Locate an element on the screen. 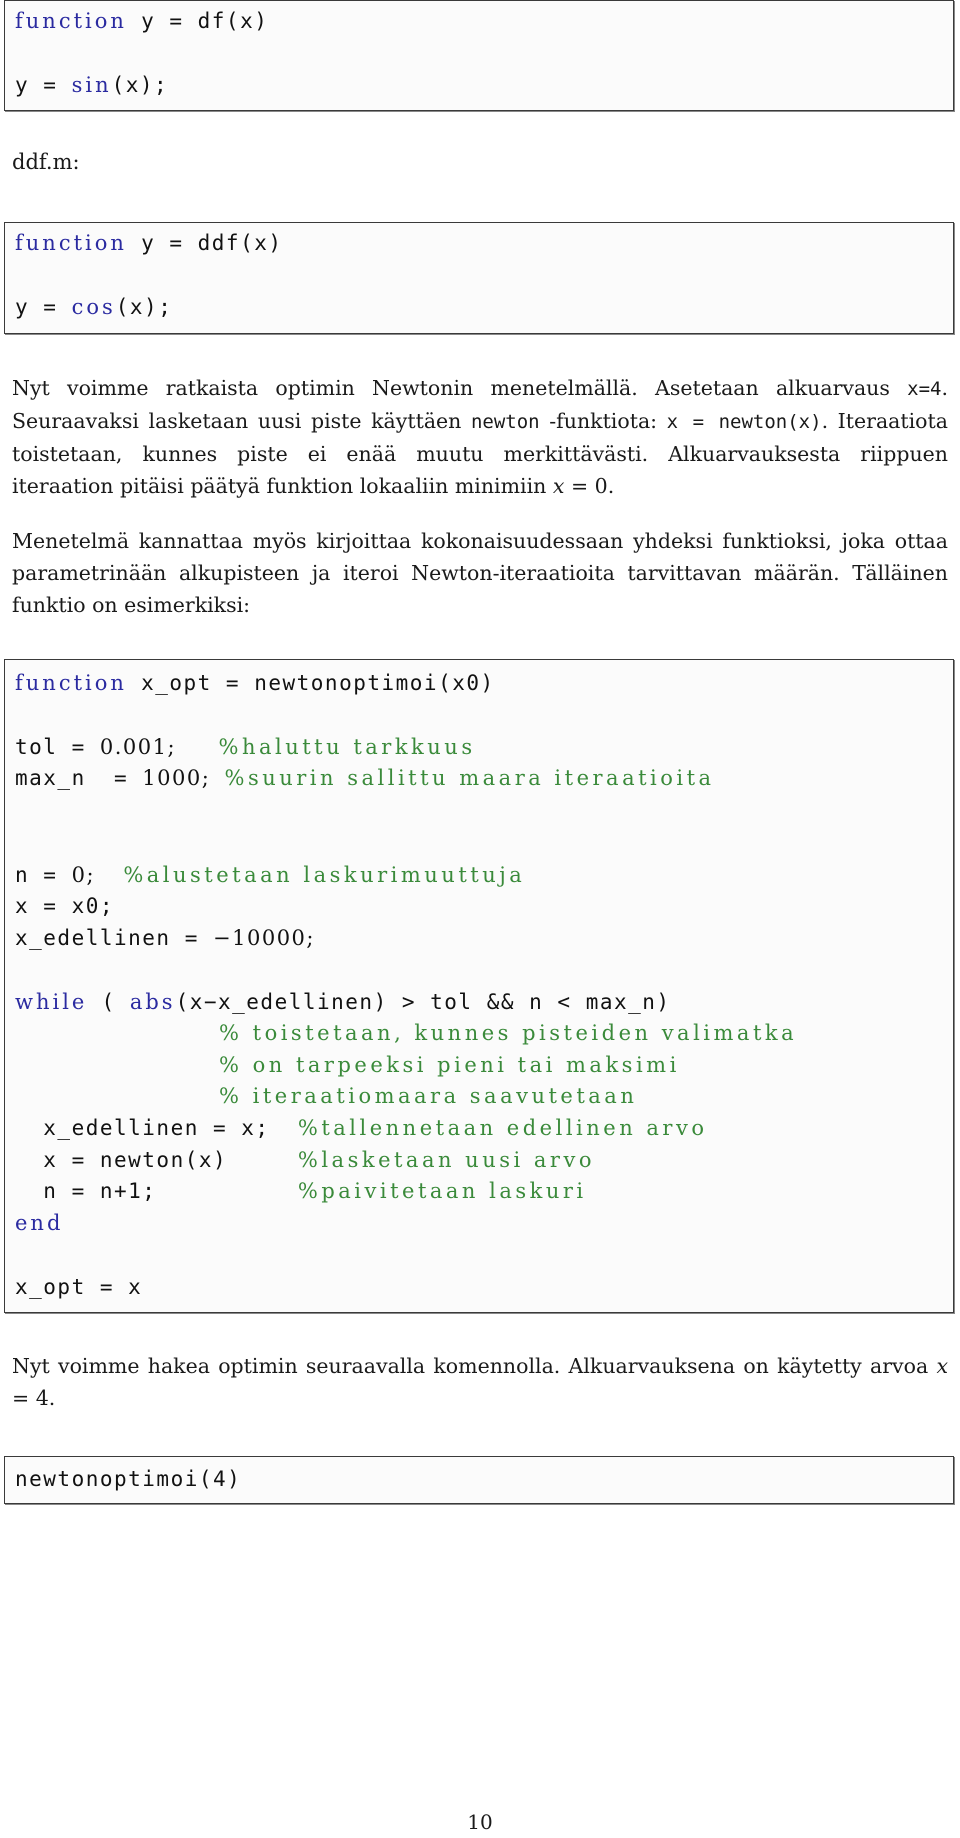 This screenshot has height=1838, width=960. comment: % toistetaan, kunnes pisteiden valimatka is located at coordinates (508, 1033).